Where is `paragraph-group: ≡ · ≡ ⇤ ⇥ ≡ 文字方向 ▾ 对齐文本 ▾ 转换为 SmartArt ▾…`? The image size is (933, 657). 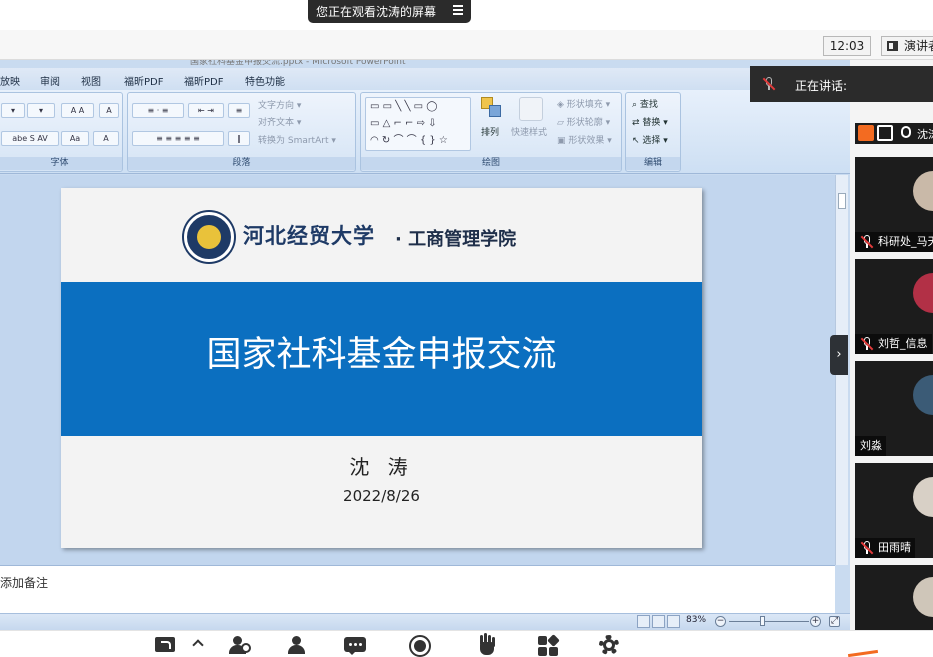
paragraph-group: ≡ · ≡ ⇤ ⇥ ≡ 文字方向 ▾ 对齐文本 ▾ 转换为 SmartArt ▾… is located at coordinates (241, 132).